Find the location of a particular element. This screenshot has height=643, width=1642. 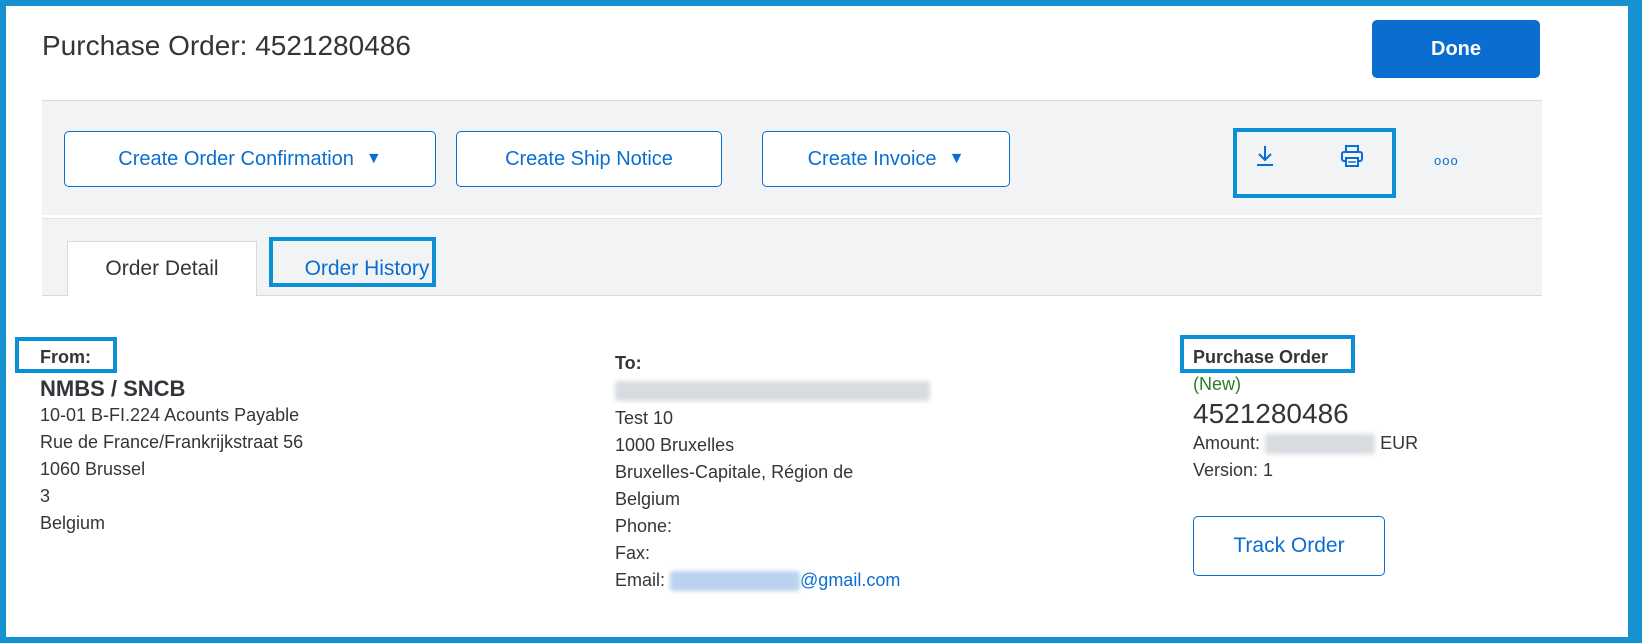

amount-currency: EUR is located at coordinates (1399, 443).